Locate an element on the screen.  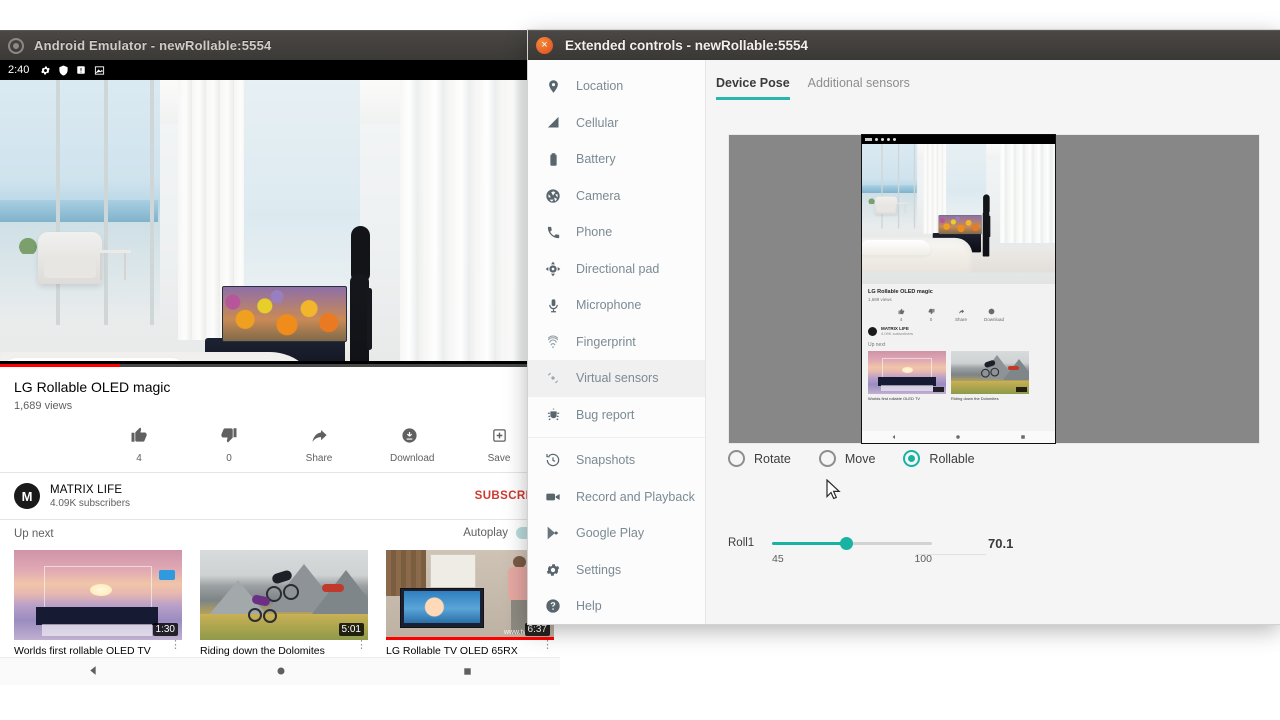
save-icon is located at coordinates (499, 435).